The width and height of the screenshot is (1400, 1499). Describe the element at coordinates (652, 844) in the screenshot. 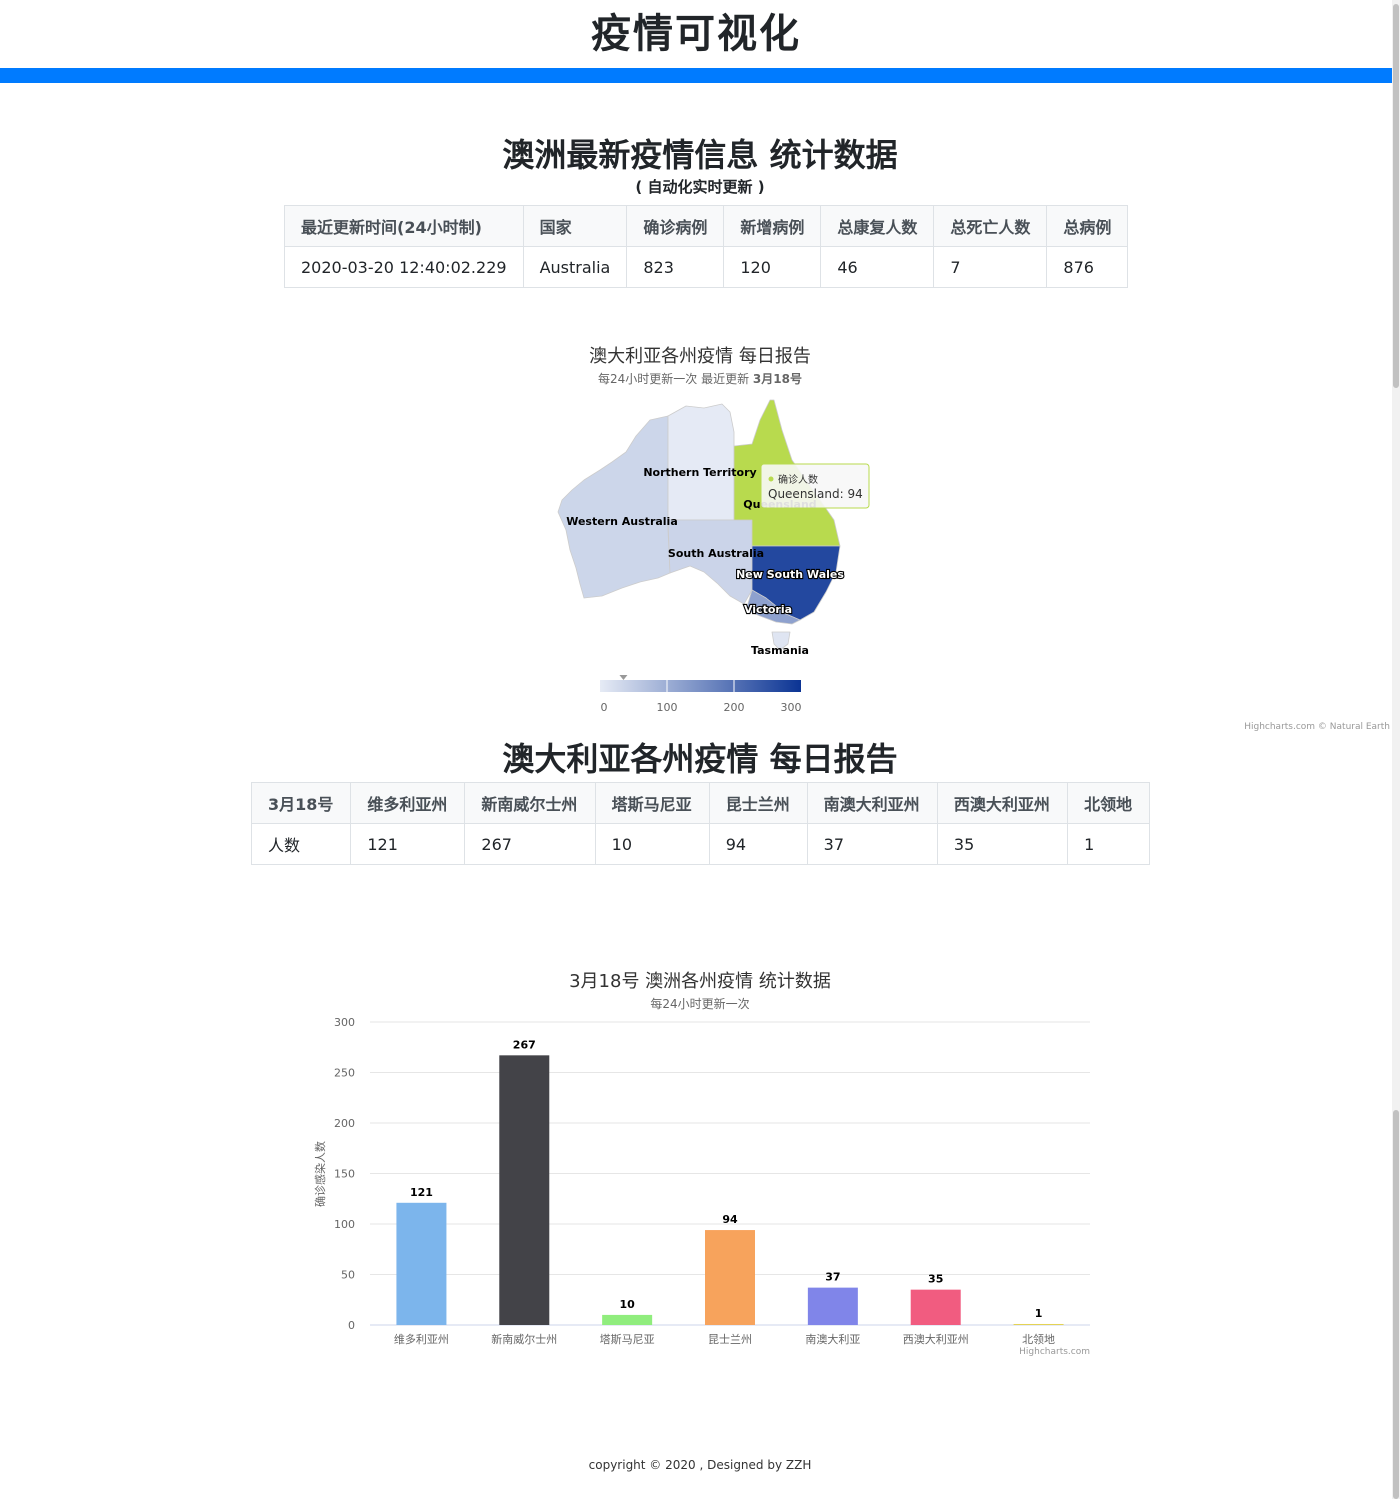

I see `states-cell-tasmania: 10` at that location.